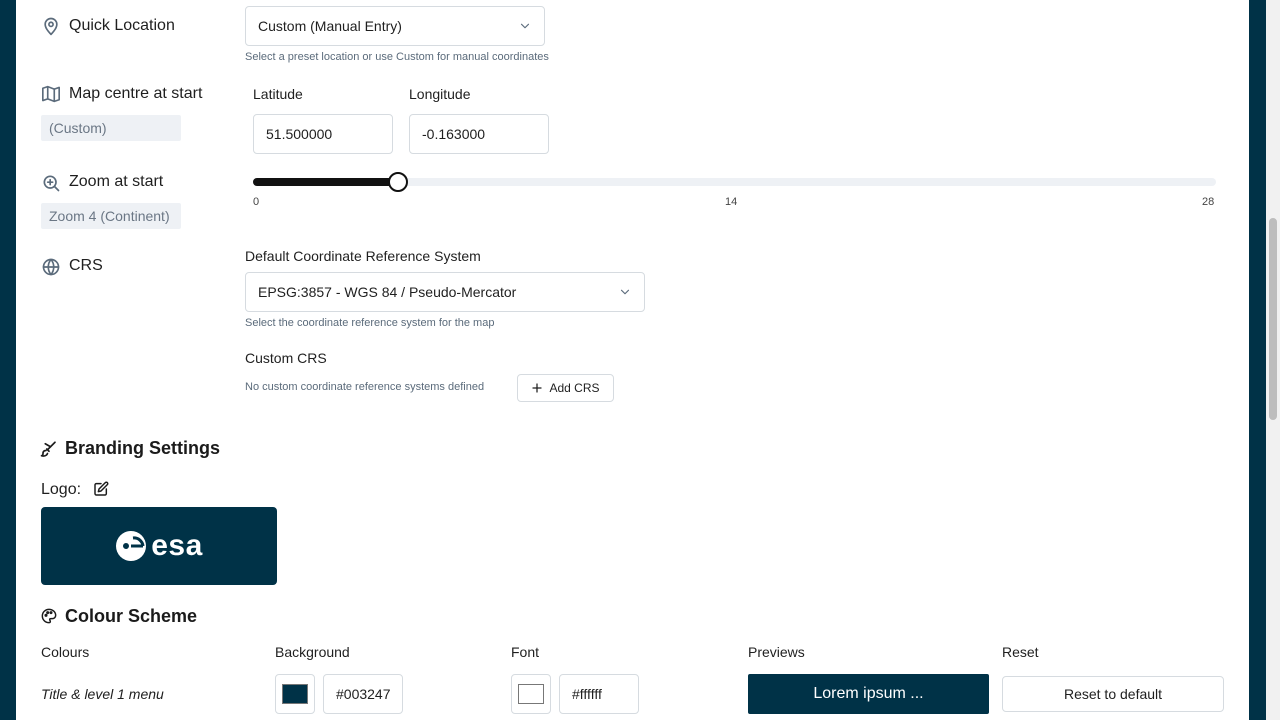 This screenshot has width=1280, height=720. Describe the element at coordinates (278, 94) in the screenshot. I see `latitude-label: Latitude` at that location.